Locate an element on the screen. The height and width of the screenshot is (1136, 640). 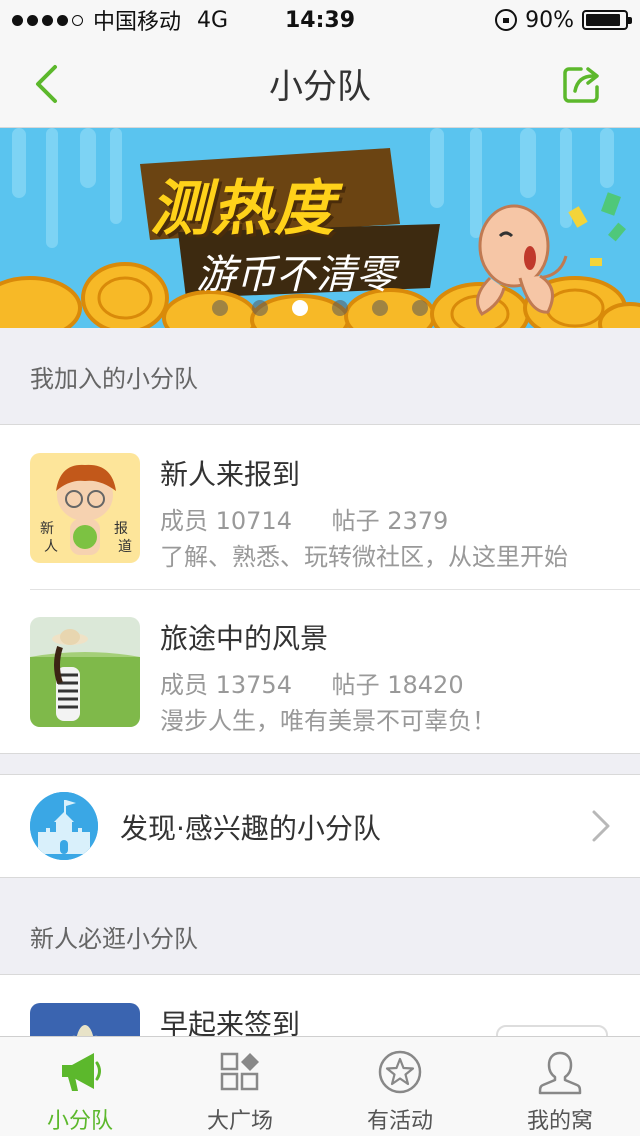
back-chevron-icon is located at coordinates (46, 84).